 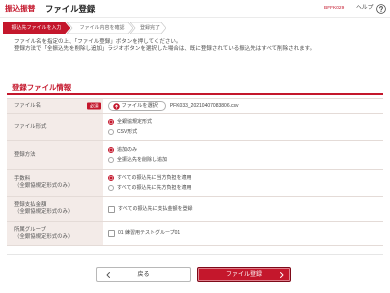 I want to click on option-label: すべての振込先に当方負担を適用, so click(x=154, y=177).